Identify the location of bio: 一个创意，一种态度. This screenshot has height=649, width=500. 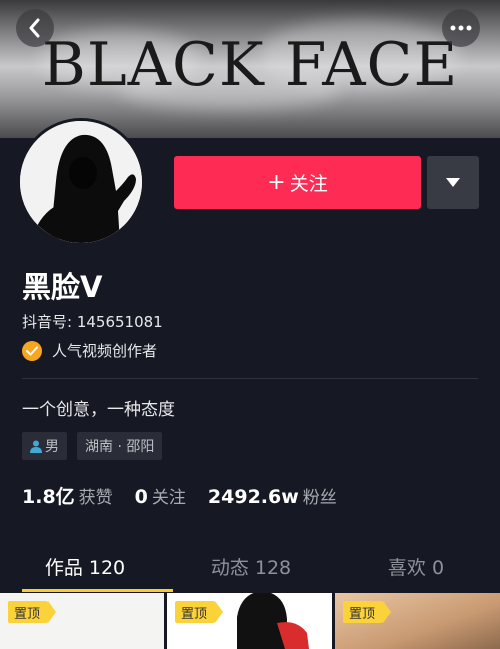
(98, 410).